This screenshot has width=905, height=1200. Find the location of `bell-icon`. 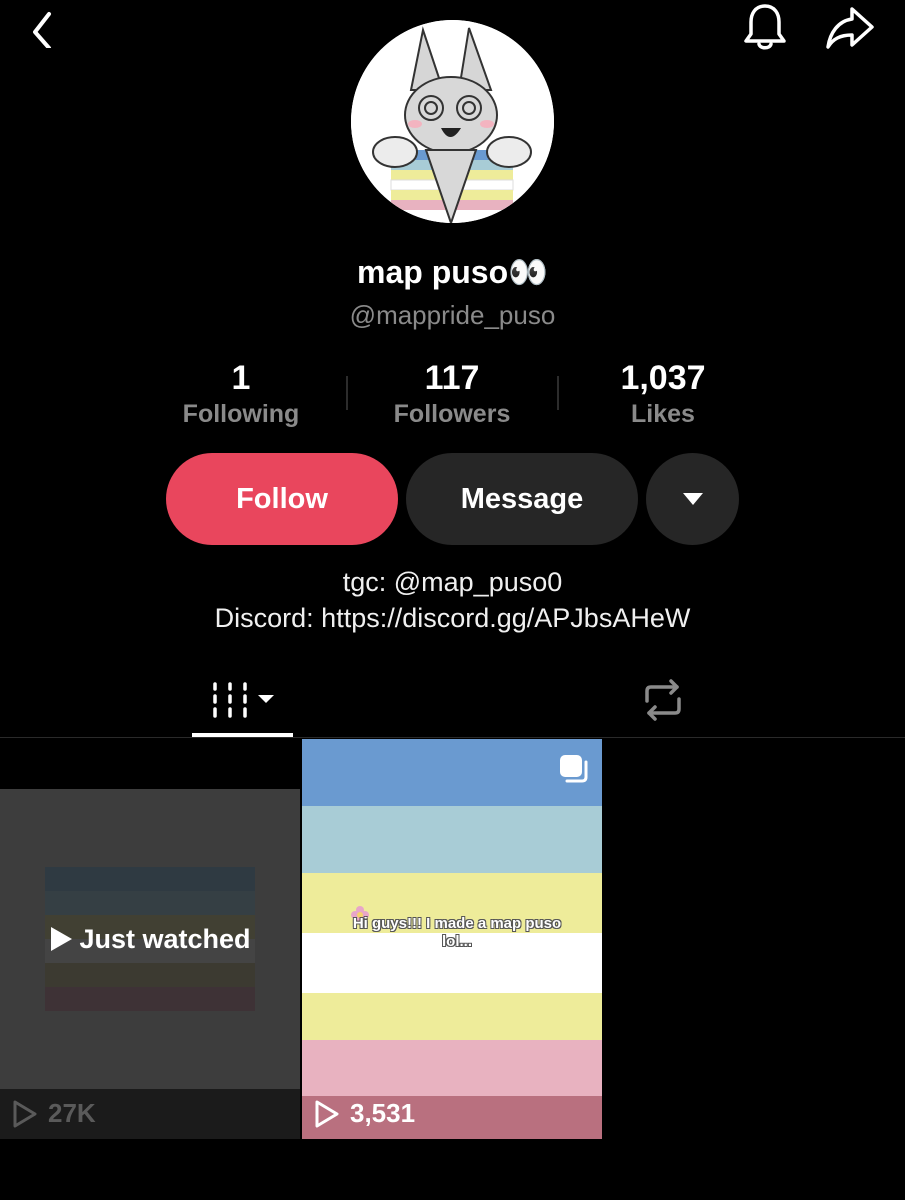

bell-icon is located at coordinates (765, 27).